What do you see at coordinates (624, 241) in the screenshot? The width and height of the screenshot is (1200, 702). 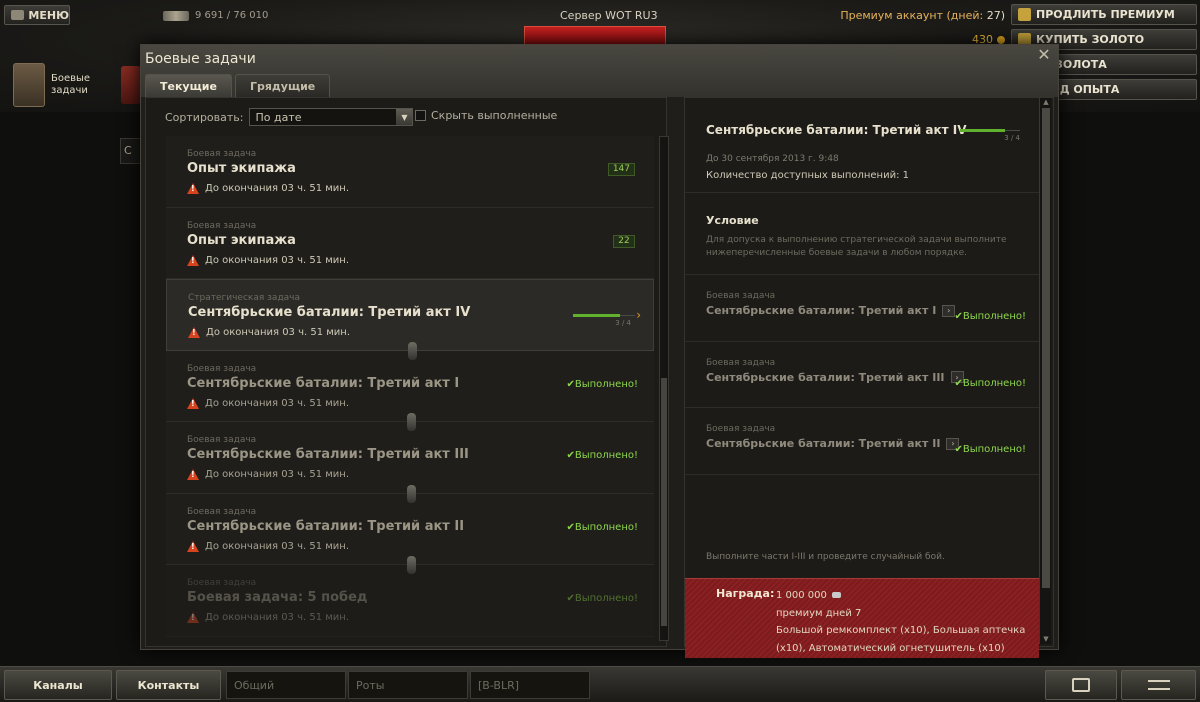 I see `xp-badge: 22` at bounding box center [624, 241].